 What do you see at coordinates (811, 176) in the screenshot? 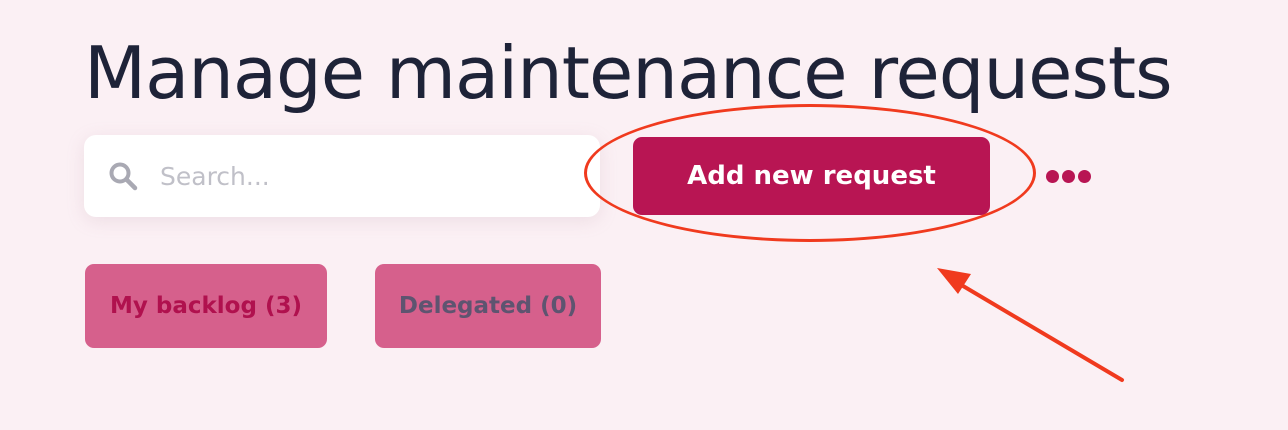
I see `add-new-request-button: Add new request` at bounding box center [811, 176].